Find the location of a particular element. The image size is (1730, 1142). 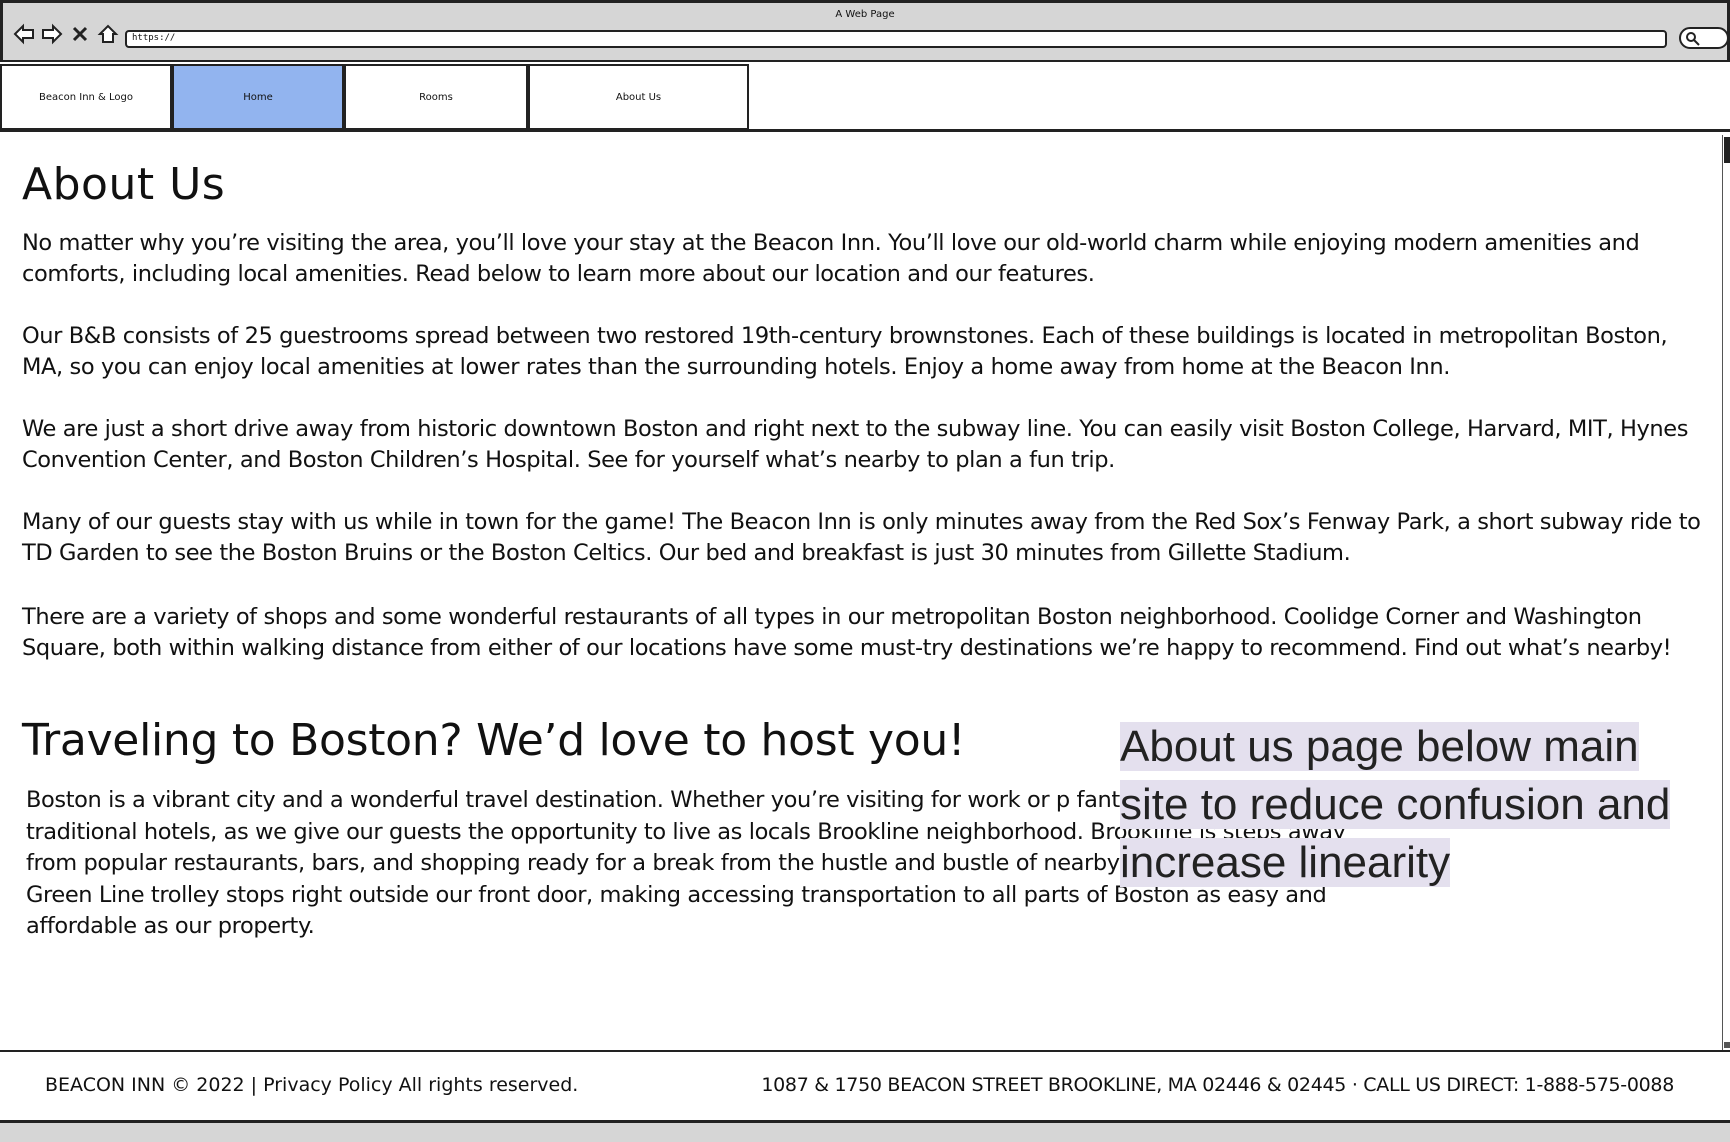

browser-search-box is located at coordinates (1704, 38).